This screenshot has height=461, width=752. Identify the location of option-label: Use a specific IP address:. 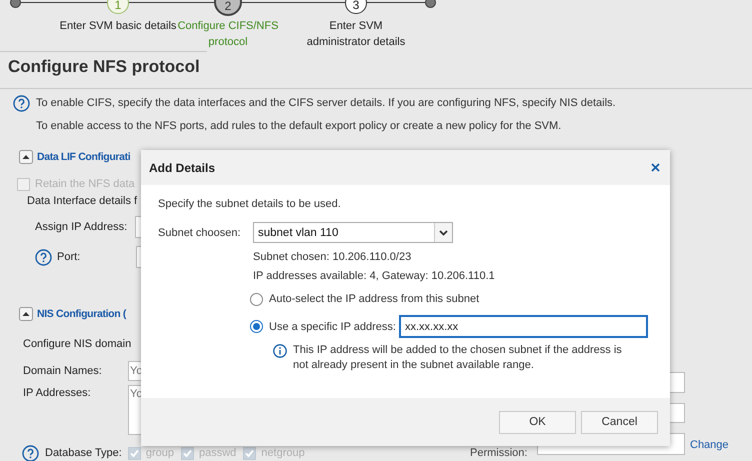
(331, 326).